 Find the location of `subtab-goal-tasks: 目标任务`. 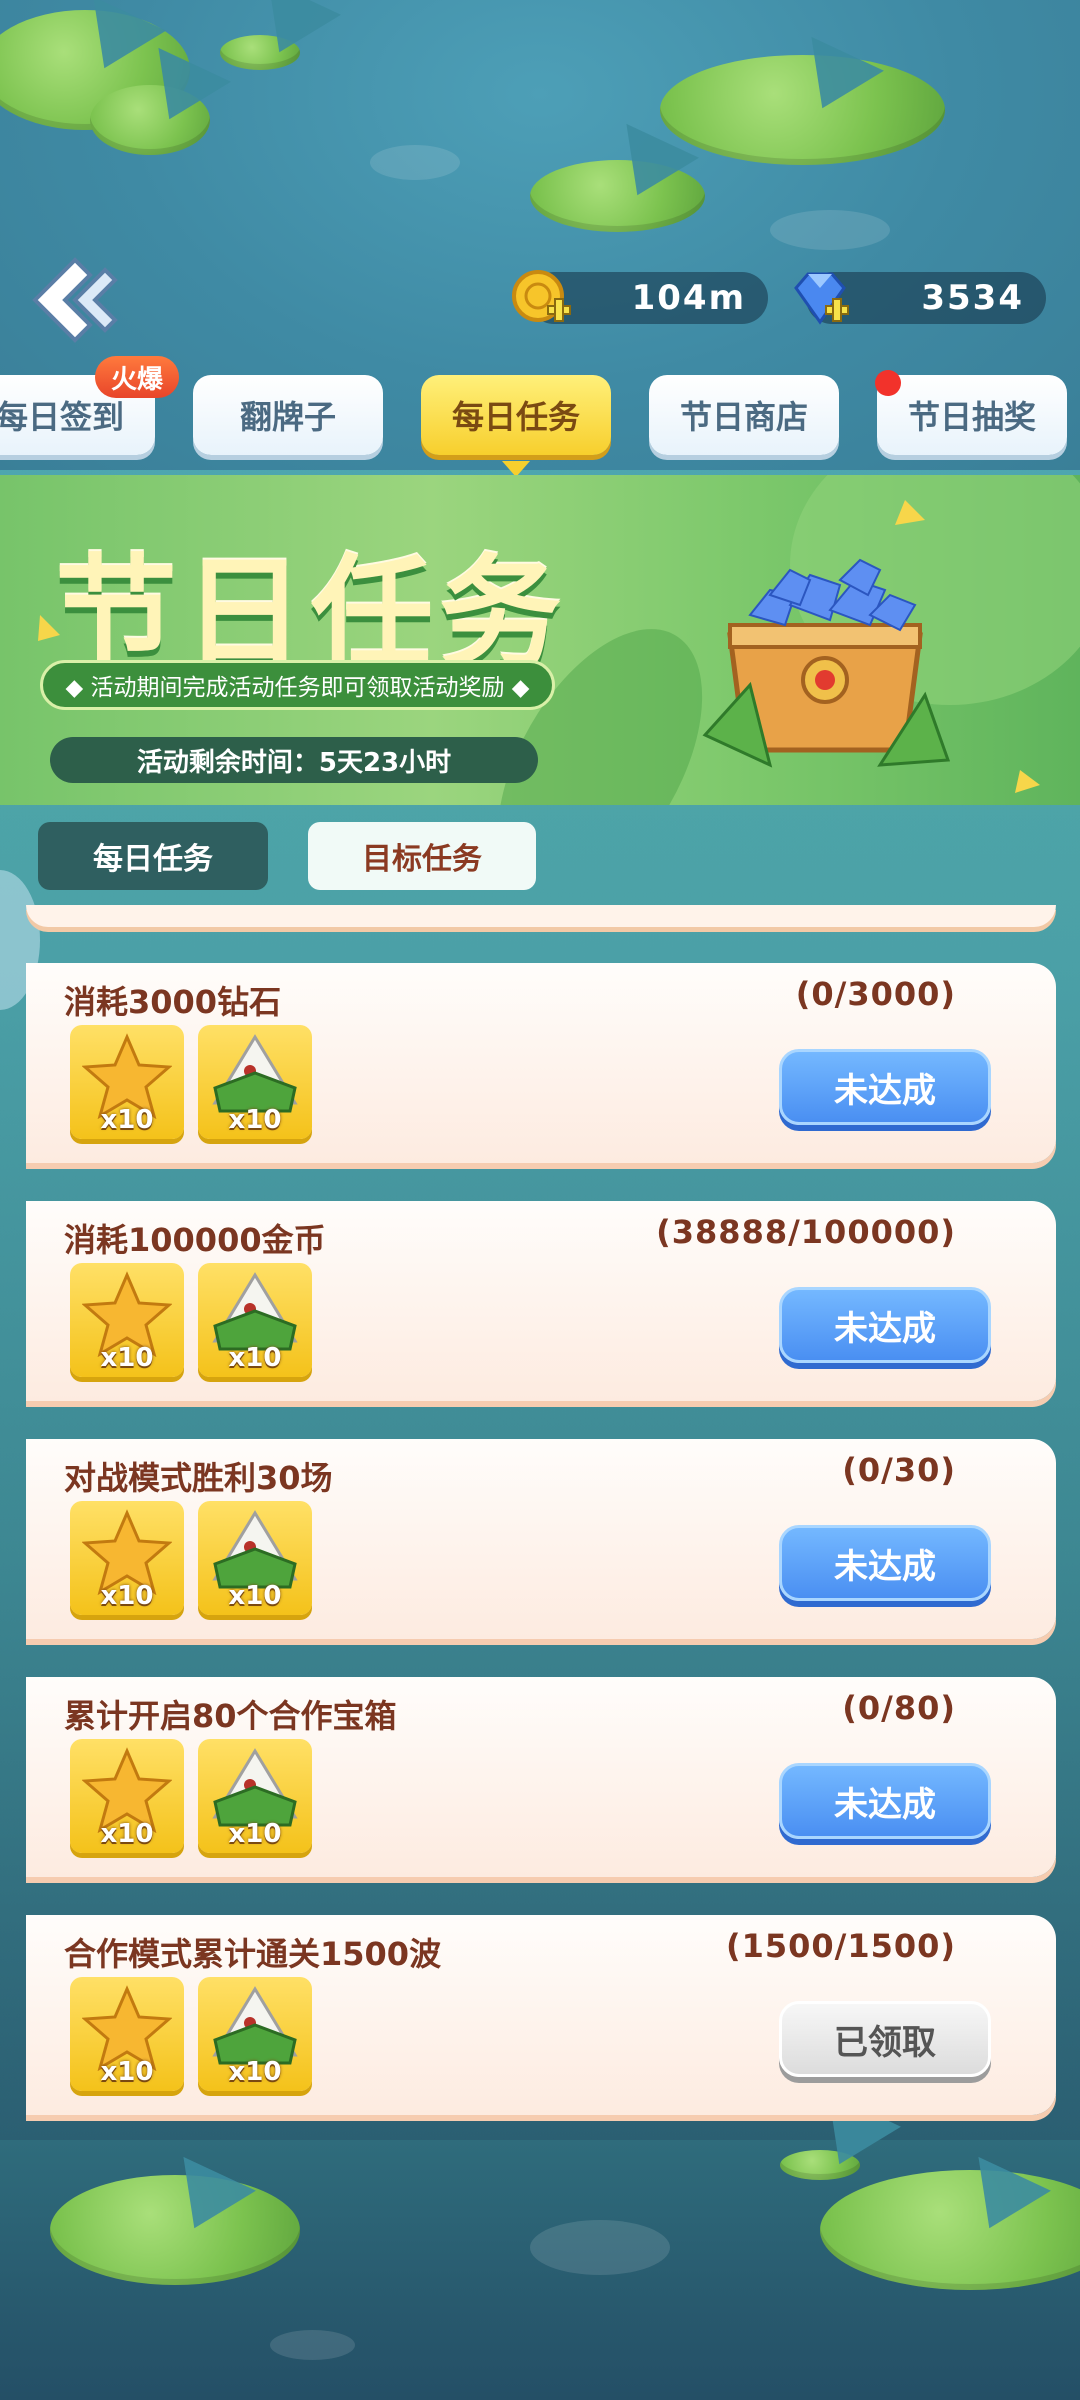

subtab-goal-tasks: 目标任务 is located at coordinates (422, 856).